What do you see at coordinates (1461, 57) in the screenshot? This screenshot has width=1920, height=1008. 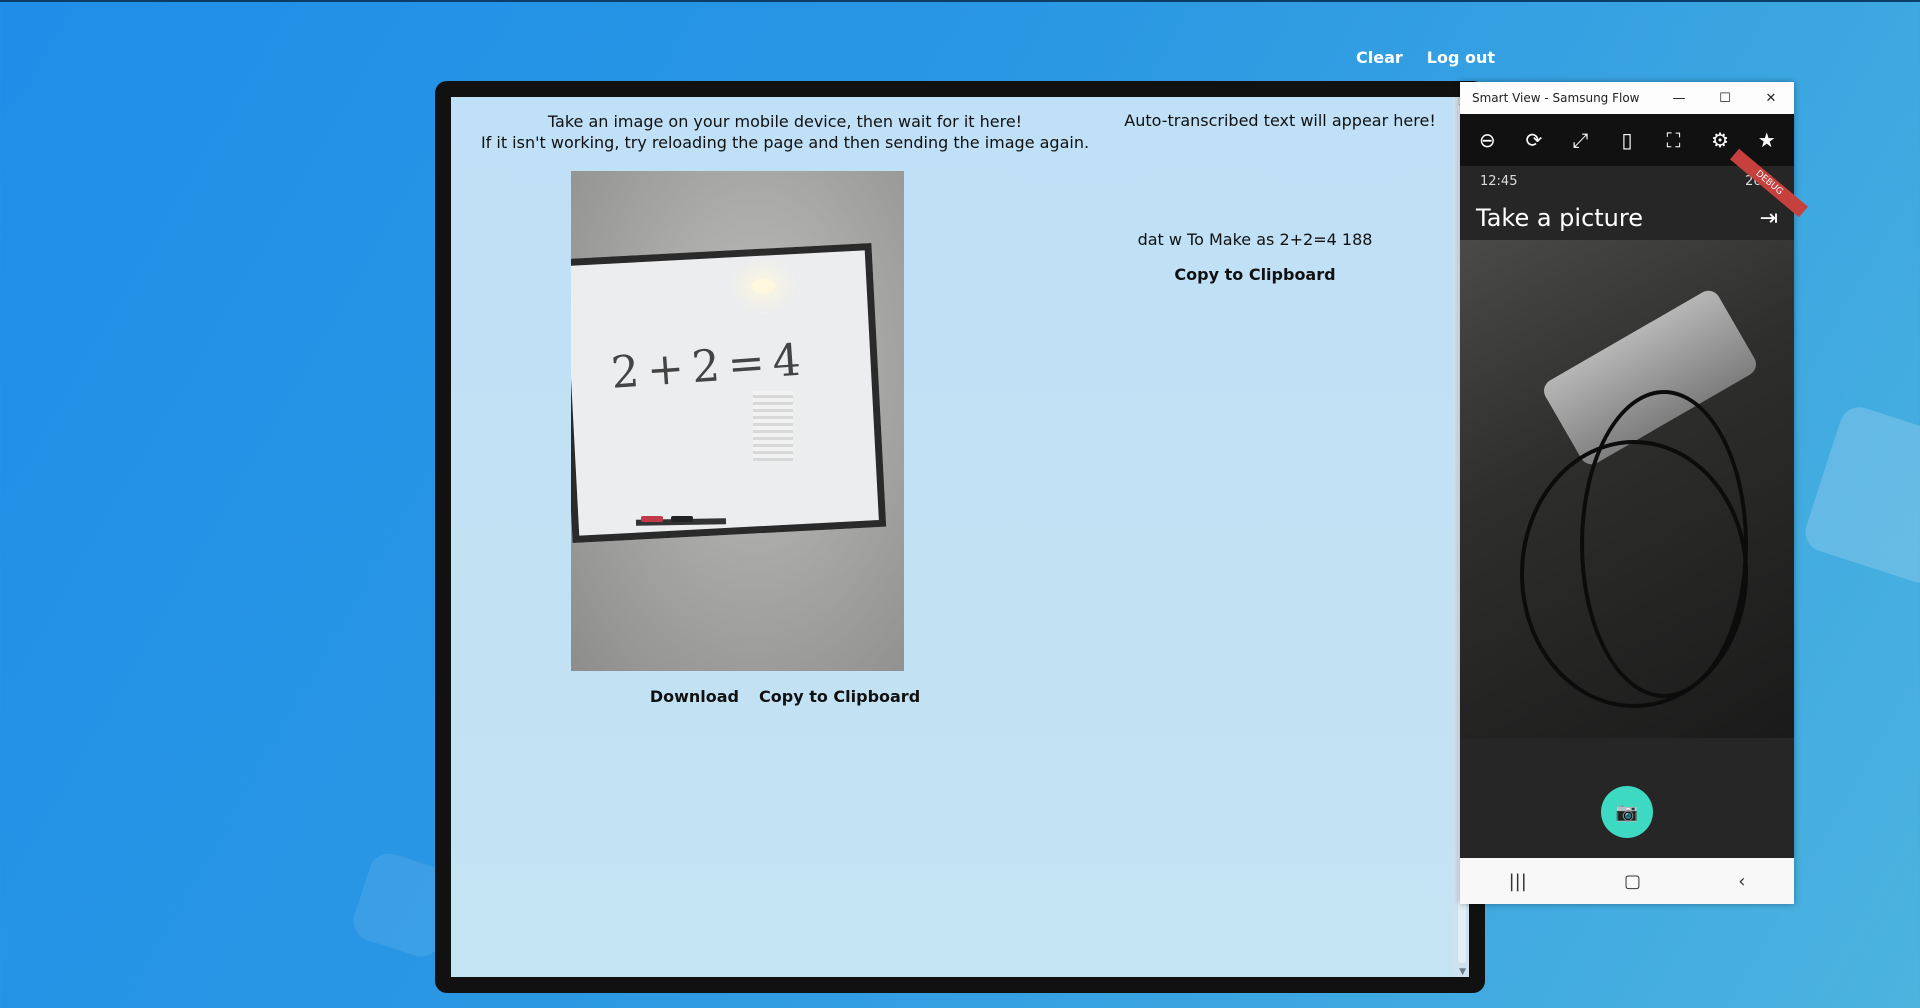 I see `logout-link: Log out` at bounding box center [1461, 57].